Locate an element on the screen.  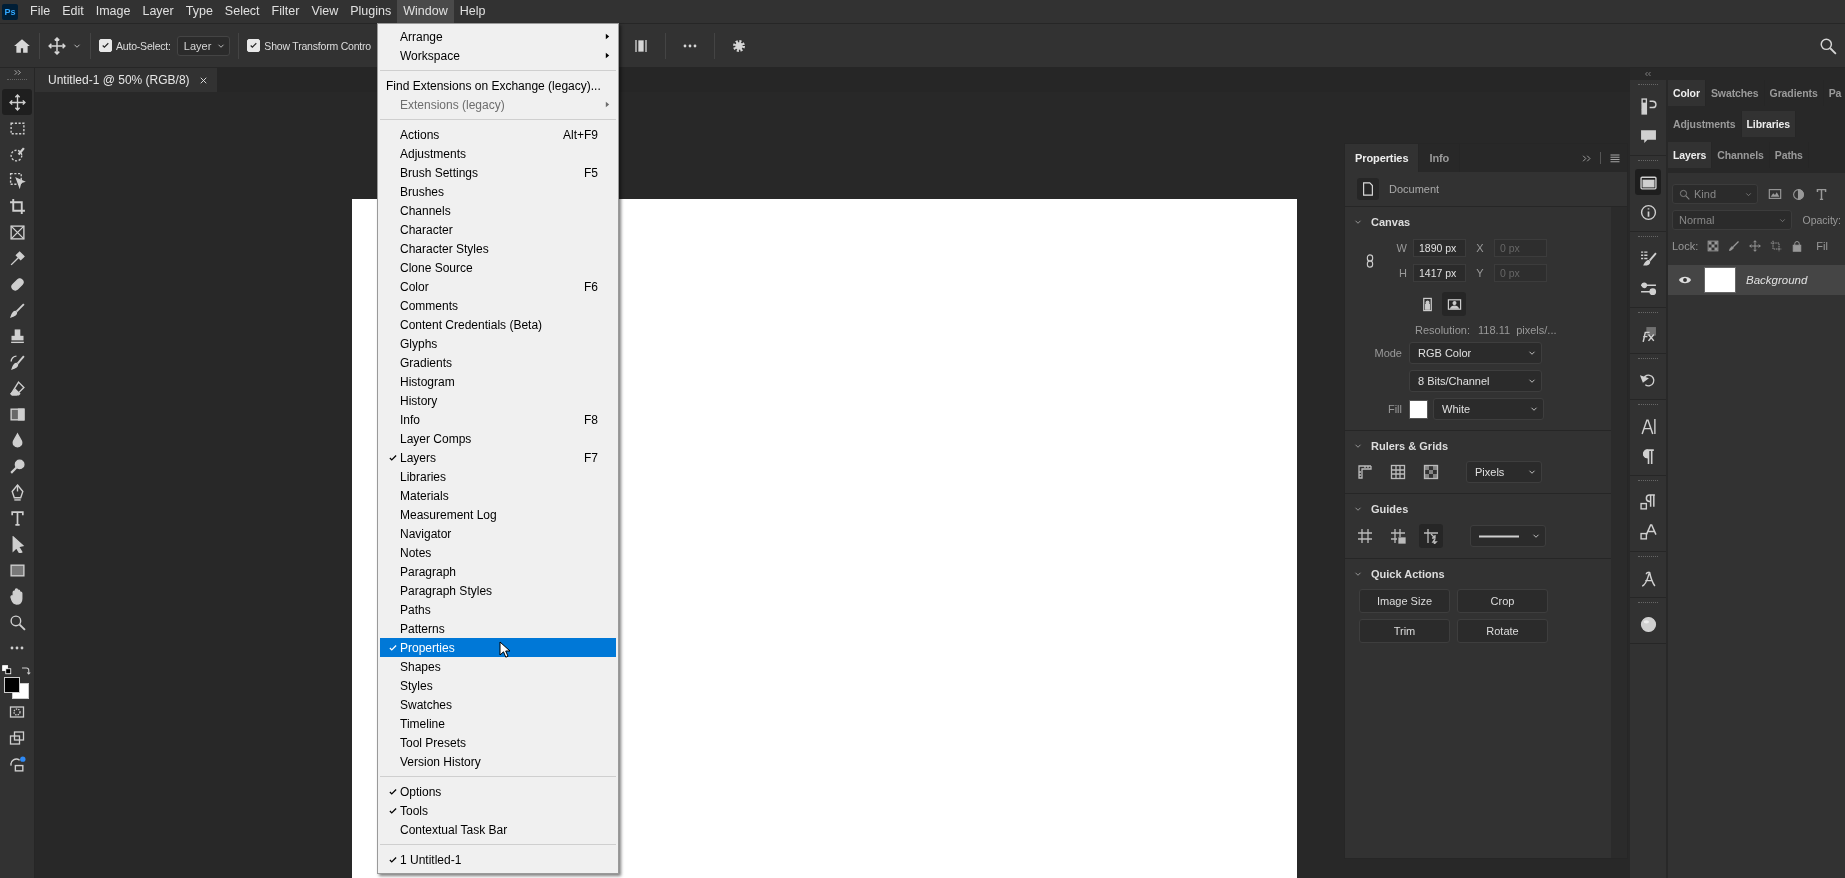
menu-item: Paragraph Styles is located at coordinates (498, 590).